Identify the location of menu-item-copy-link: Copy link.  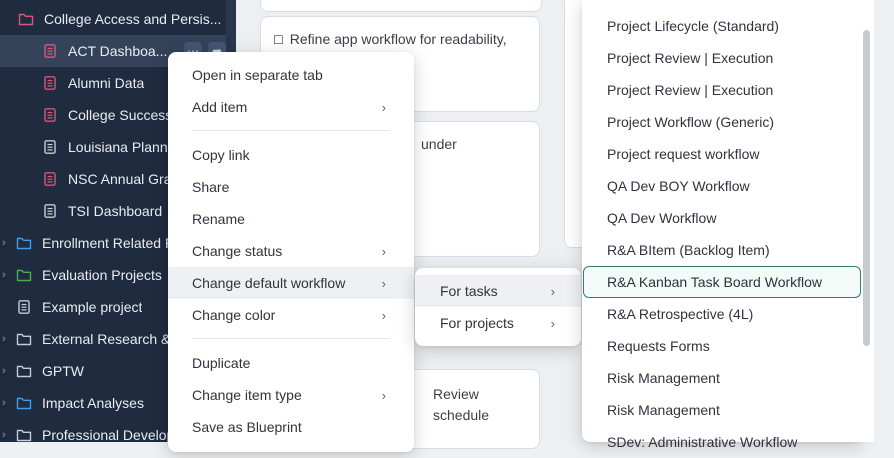
(291, 155).